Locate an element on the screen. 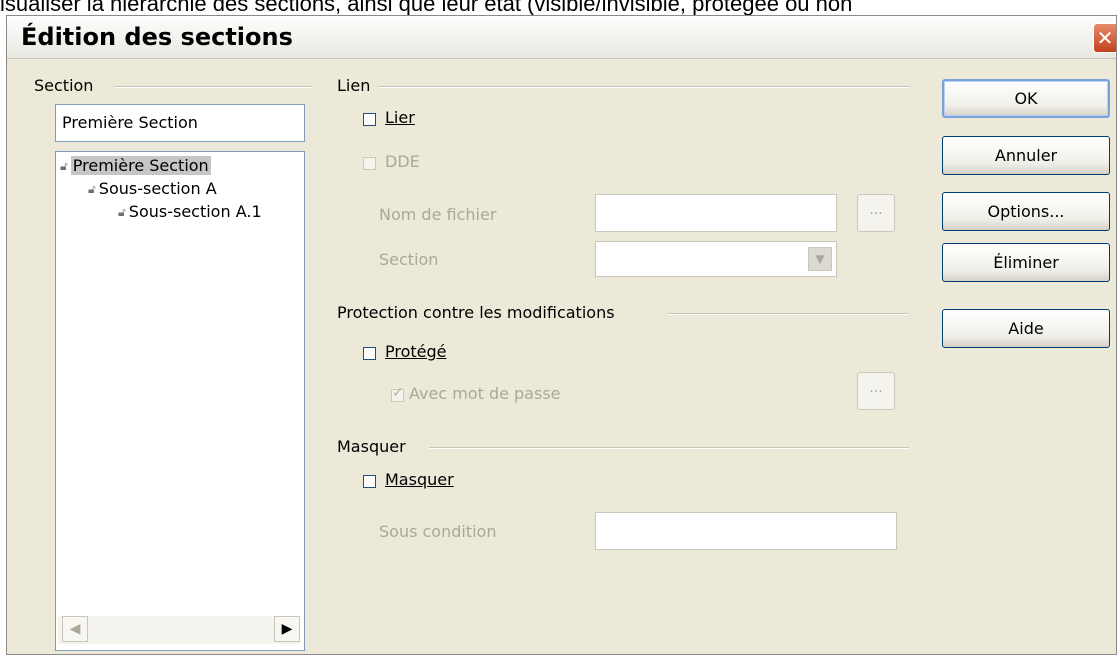 This screenshot has height=655, width=1117. tree-horizontal-scrollbar: ◀ ▶ is located at coordinates (179, 630).